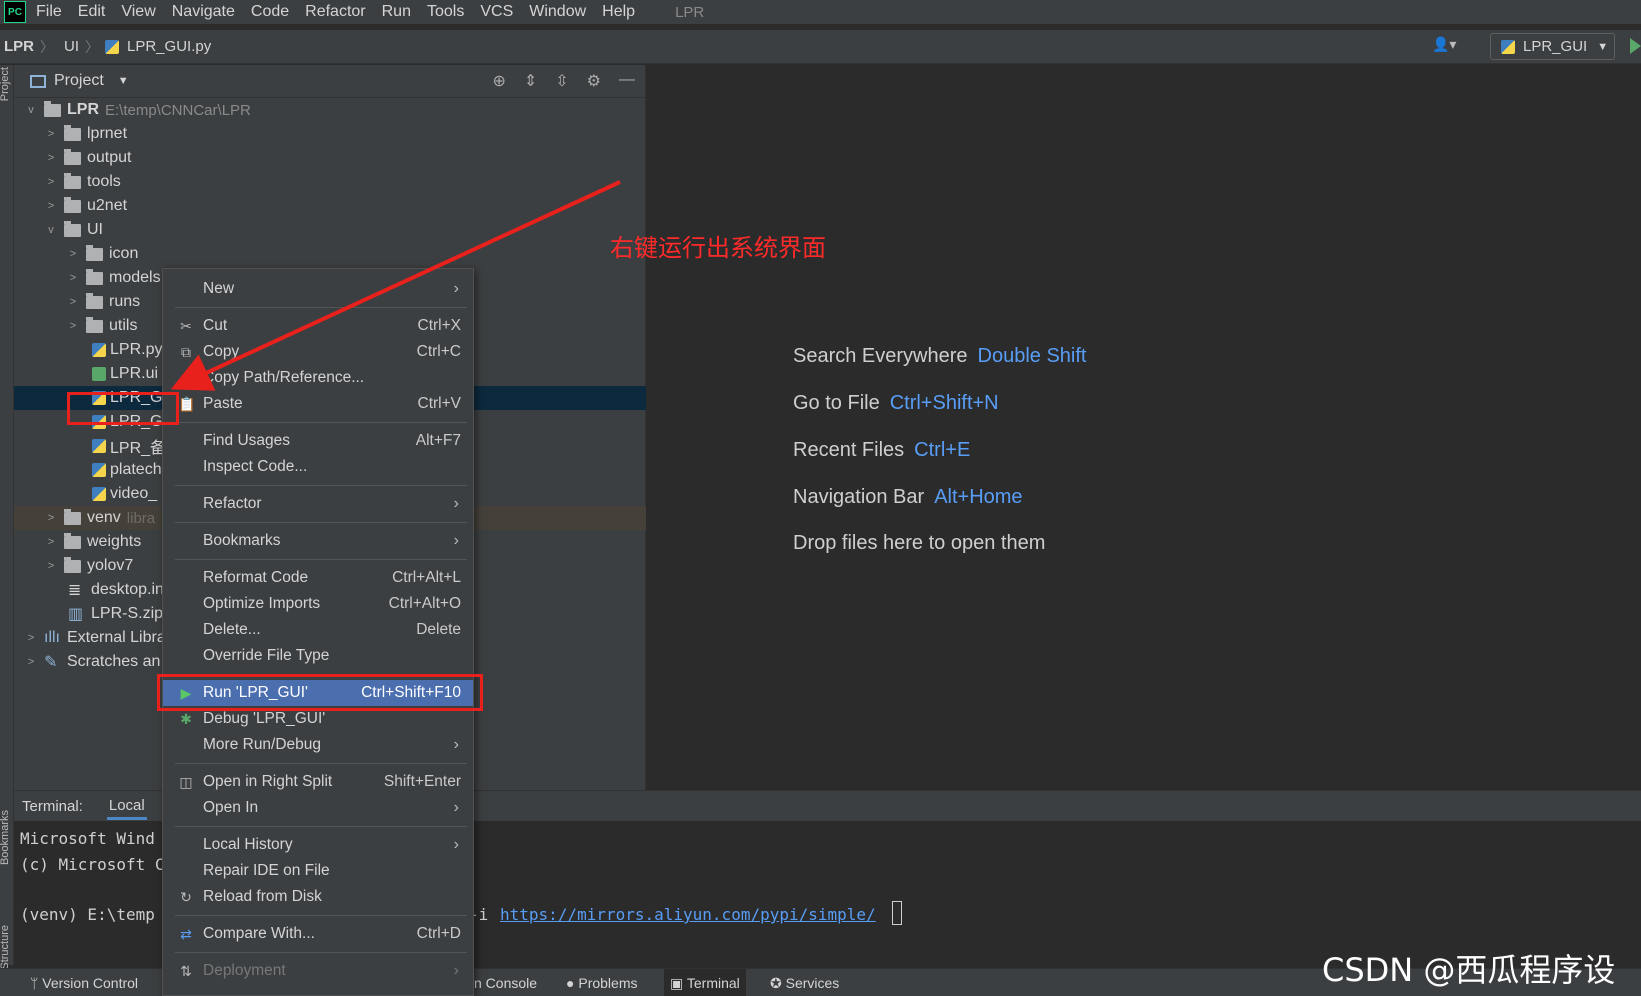 This screenshot has height=996, width=1641. What do you see at coordinates (1508, 46) in the screenshot?
I see `python-icon` at bounding box center [1508, 46].